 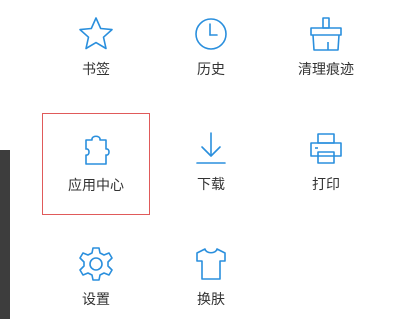 What do you see at coordinates (5, 234) in the screenshot?
I see `background-window-edge` at bounding box center [5, 234].